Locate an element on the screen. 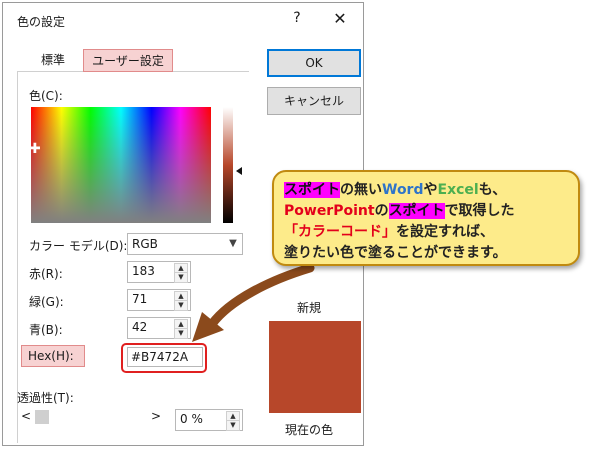  help-button: ? is located at coordinates (297, 18).